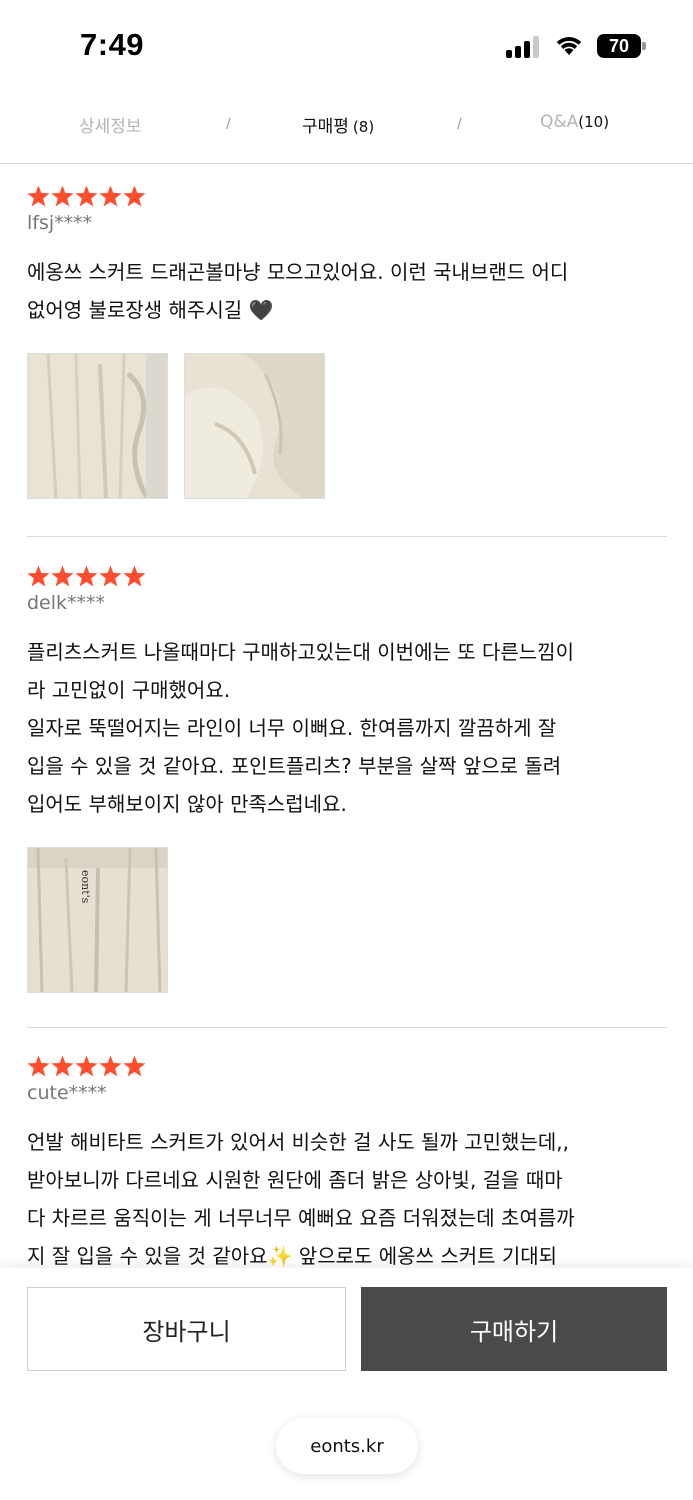 Image resolution: width=693 pixels, height=1500 pixels. I want to click on tab-reviews-label: 구매평, so click(325, 127).